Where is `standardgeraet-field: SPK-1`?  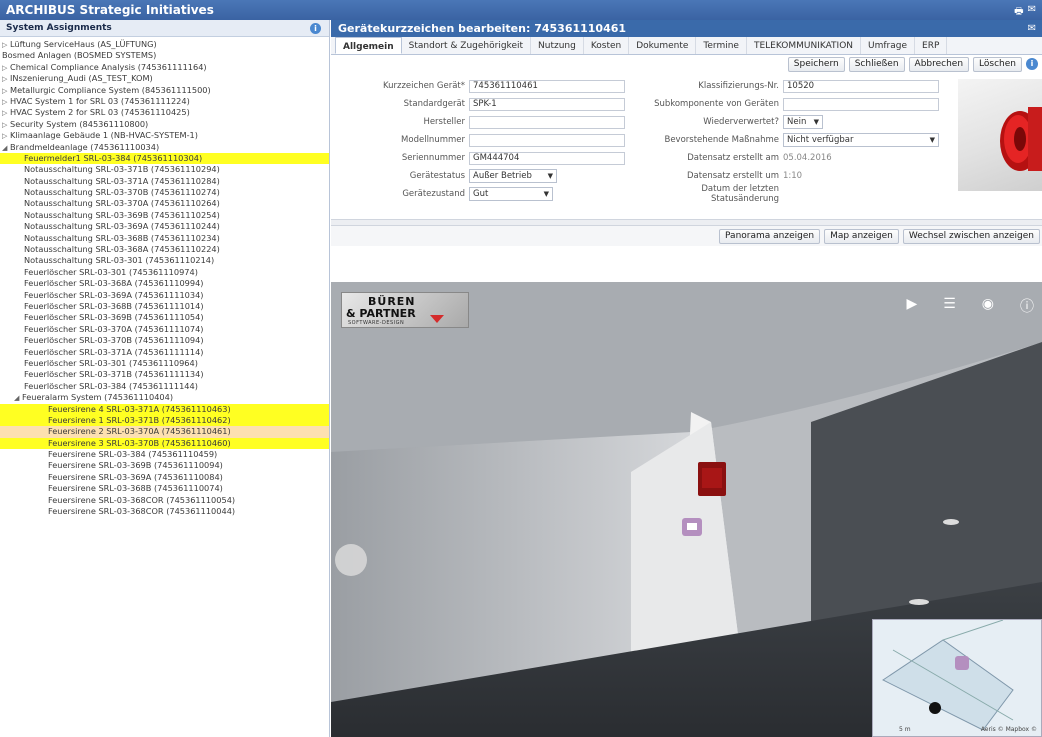
standardgeraet-field: SPK-1 is located at coordinates (547, 104).